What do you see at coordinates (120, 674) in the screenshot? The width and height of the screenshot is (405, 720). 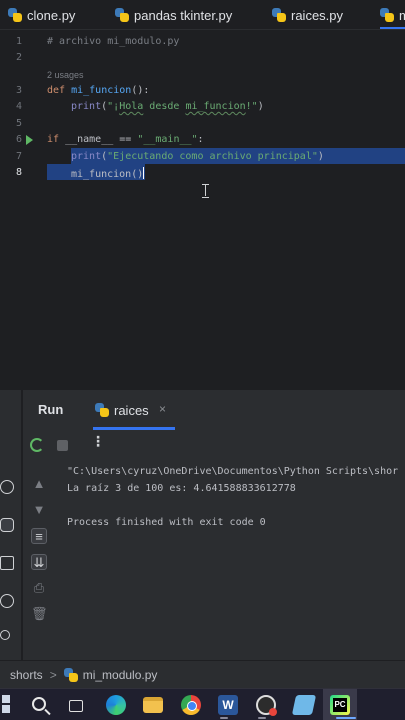 I see `breadcrumb-file-label: mi_modulo.py` at bounding box center [120, 674].